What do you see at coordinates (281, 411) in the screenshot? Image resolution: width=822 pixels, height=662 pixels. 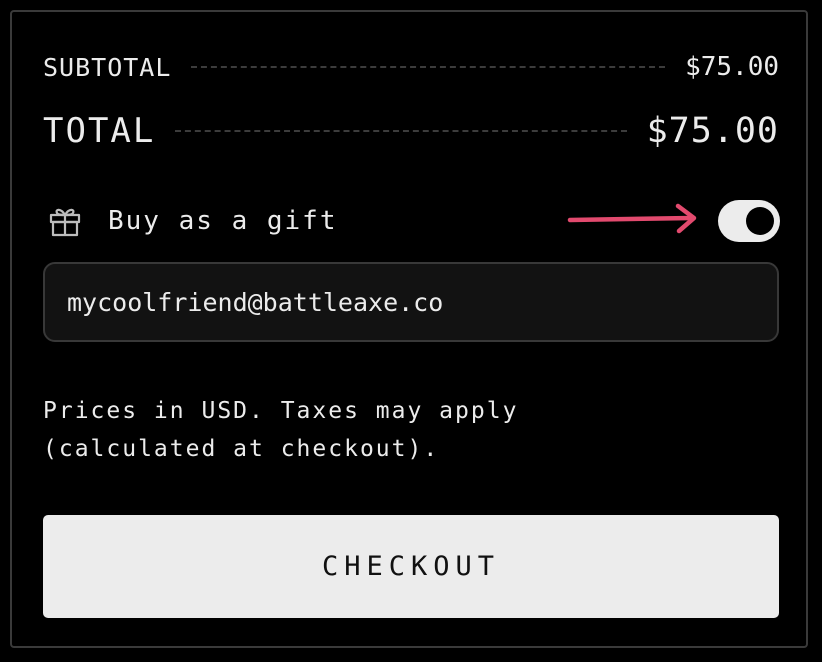 I see `pricing-note-line-1: Prices in USD. Taxes may apply` at bounding box center [281, 411].